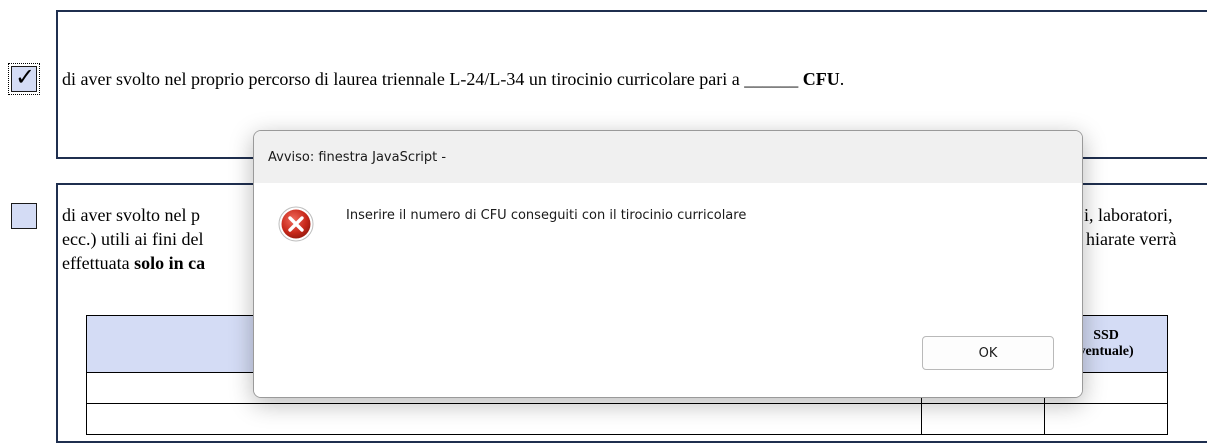 This screenshot has height=443, width=1207. I want to click on ssd-sublabel: ventuale), so click(1106, 351).